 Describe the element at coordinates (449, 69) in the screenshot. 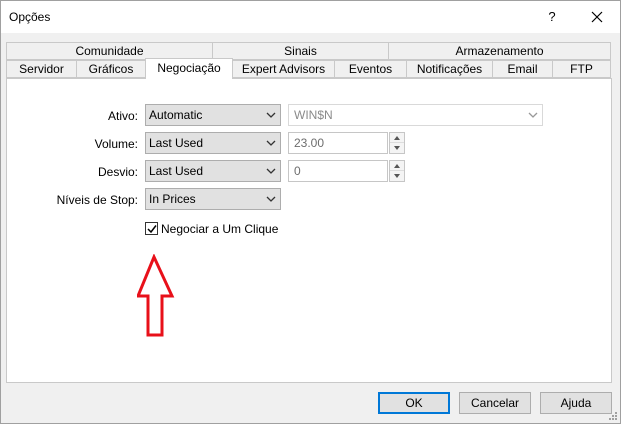

I see `tab-notificacoes: Notificações` at that location.